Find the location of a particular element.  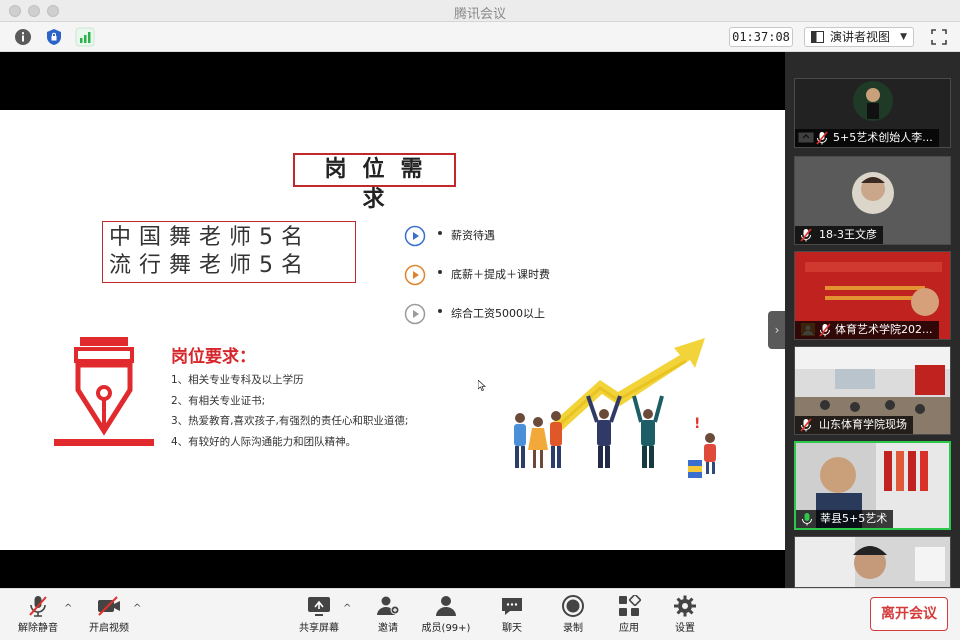

view-mode-label: 演讲者视图 is located at coordinates (860, 37).